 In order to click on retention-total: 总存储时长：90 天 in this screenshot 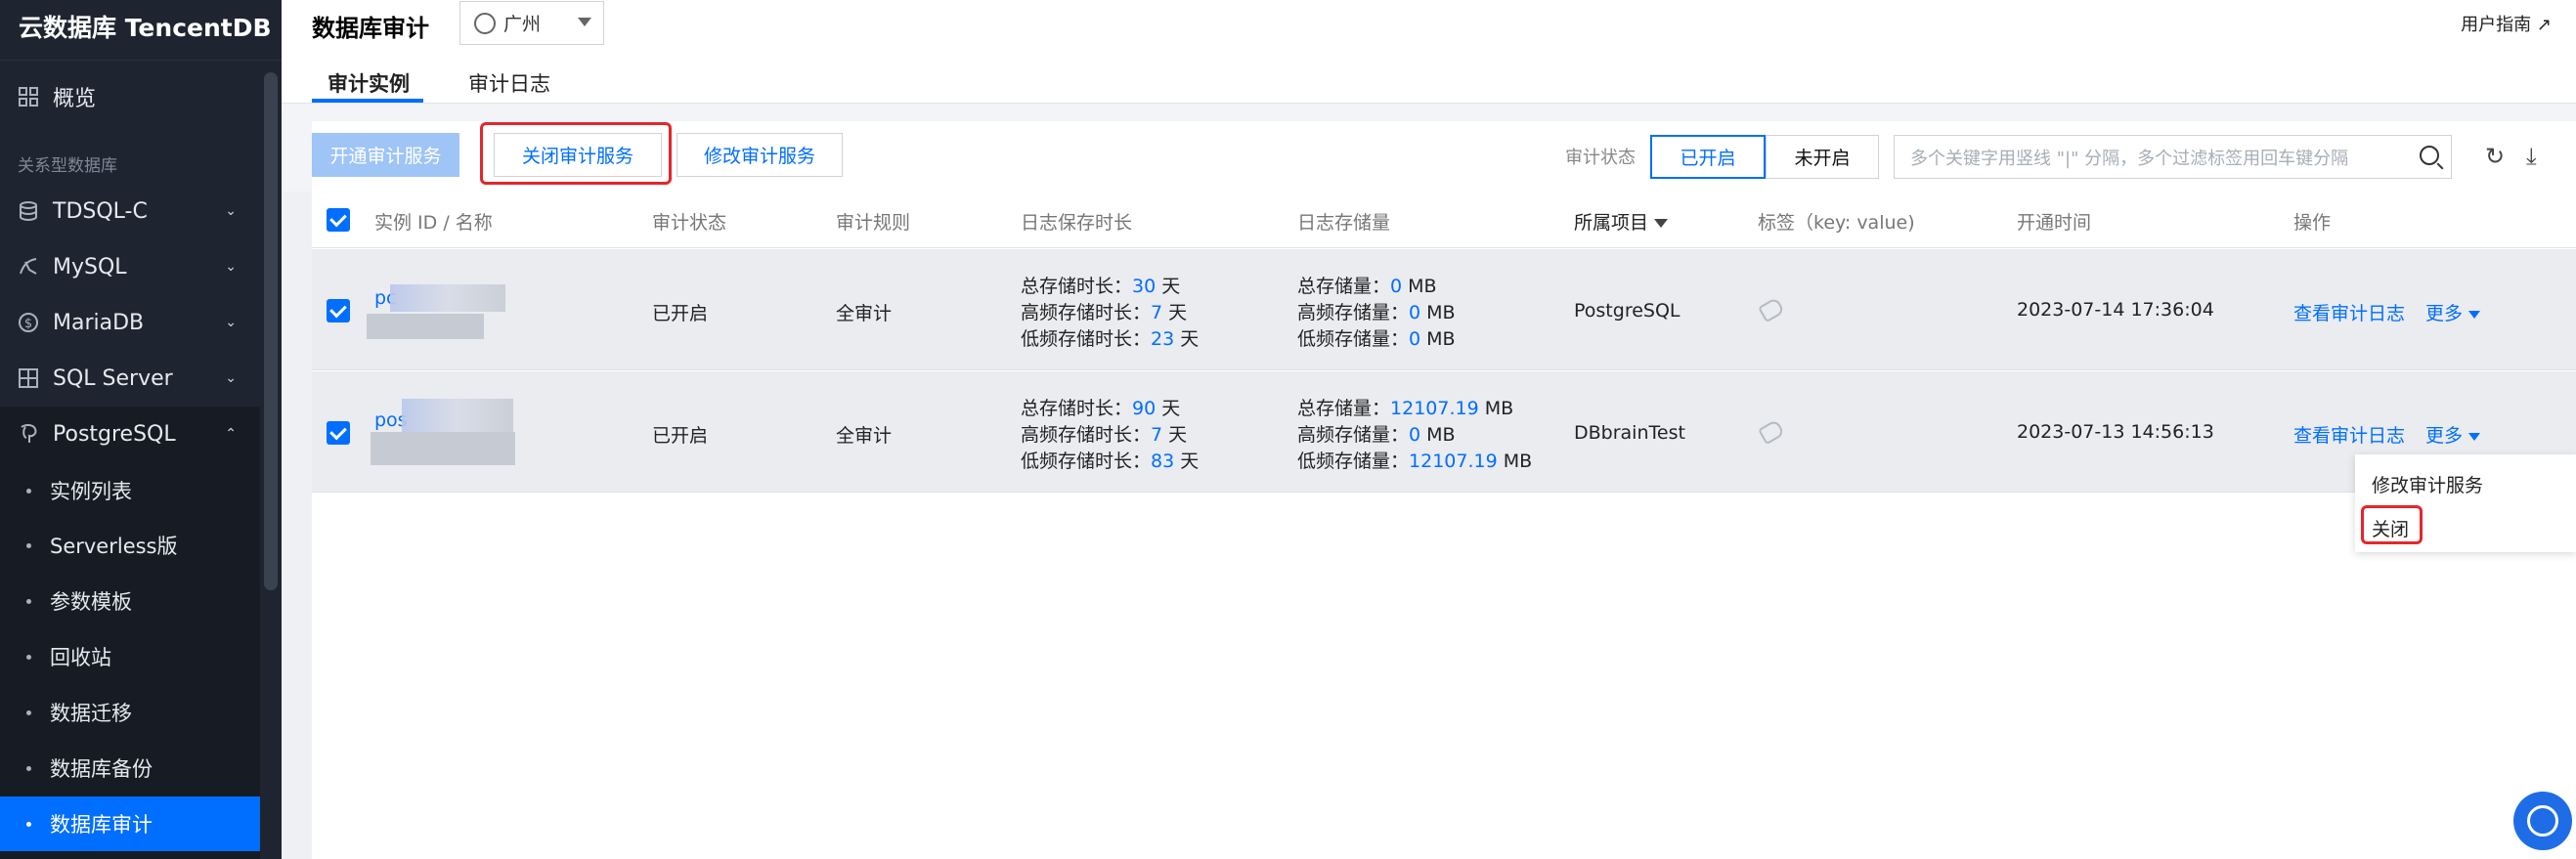, I will do `click(1101, 409)`.